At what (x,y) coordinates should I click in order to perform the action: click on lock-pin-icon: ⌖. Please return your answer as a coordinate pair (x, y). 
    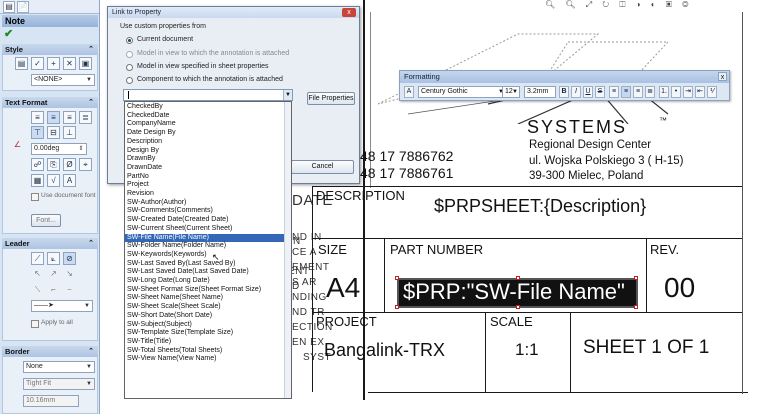
    Looking at the image, I should click on (85, 164).